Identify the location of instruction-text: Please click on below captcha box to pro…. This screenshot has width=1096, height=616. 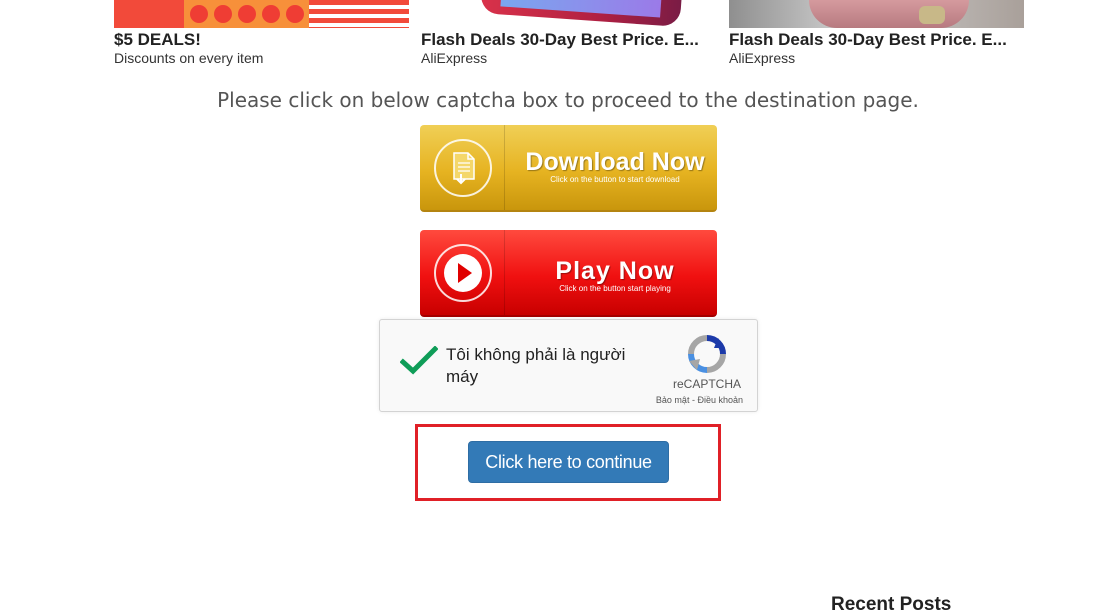
(568, 100).